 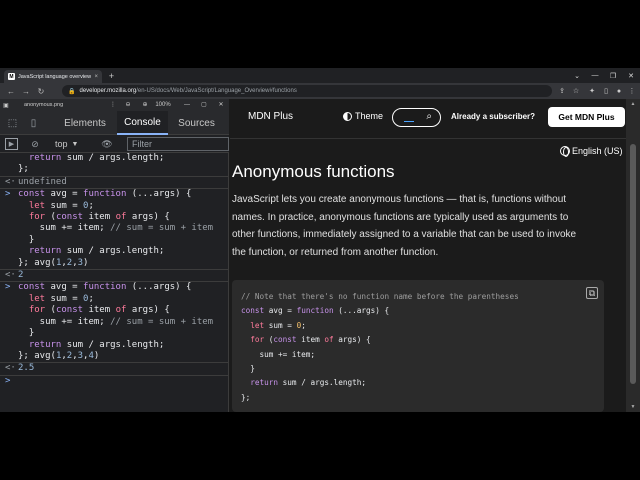 I want to click on extensions-icon: ✦, so click(x=592, y=91).